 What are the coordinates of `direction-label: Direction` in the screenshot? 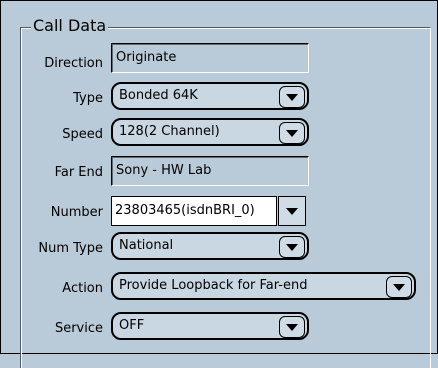 It's located at (73, 63).